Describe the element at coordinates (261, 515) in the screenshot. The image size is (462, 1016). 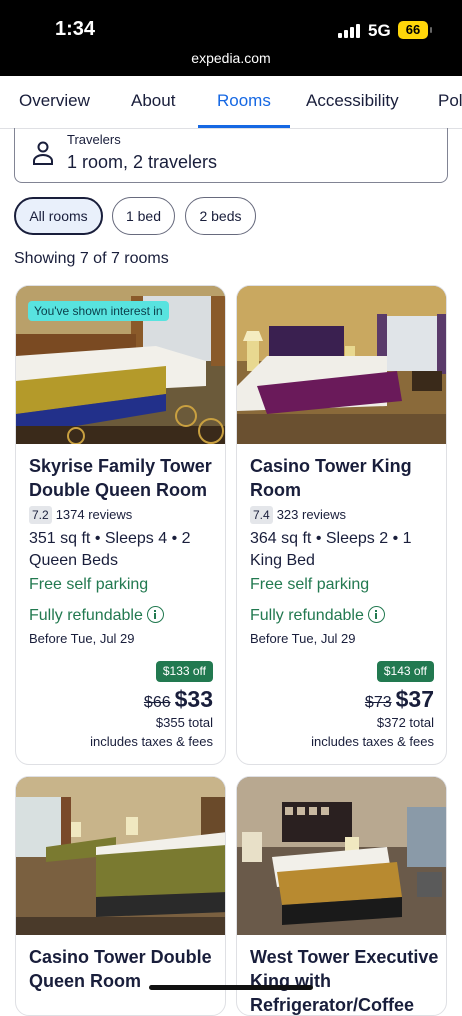
I see `rating-score: 7.4` at that location.